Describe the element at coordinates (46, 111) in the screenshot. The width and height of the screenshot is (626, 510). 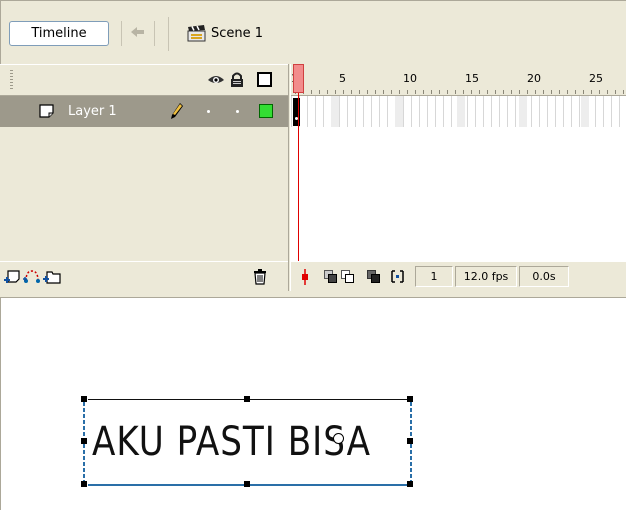
I see `layer-page-icon` at that location.